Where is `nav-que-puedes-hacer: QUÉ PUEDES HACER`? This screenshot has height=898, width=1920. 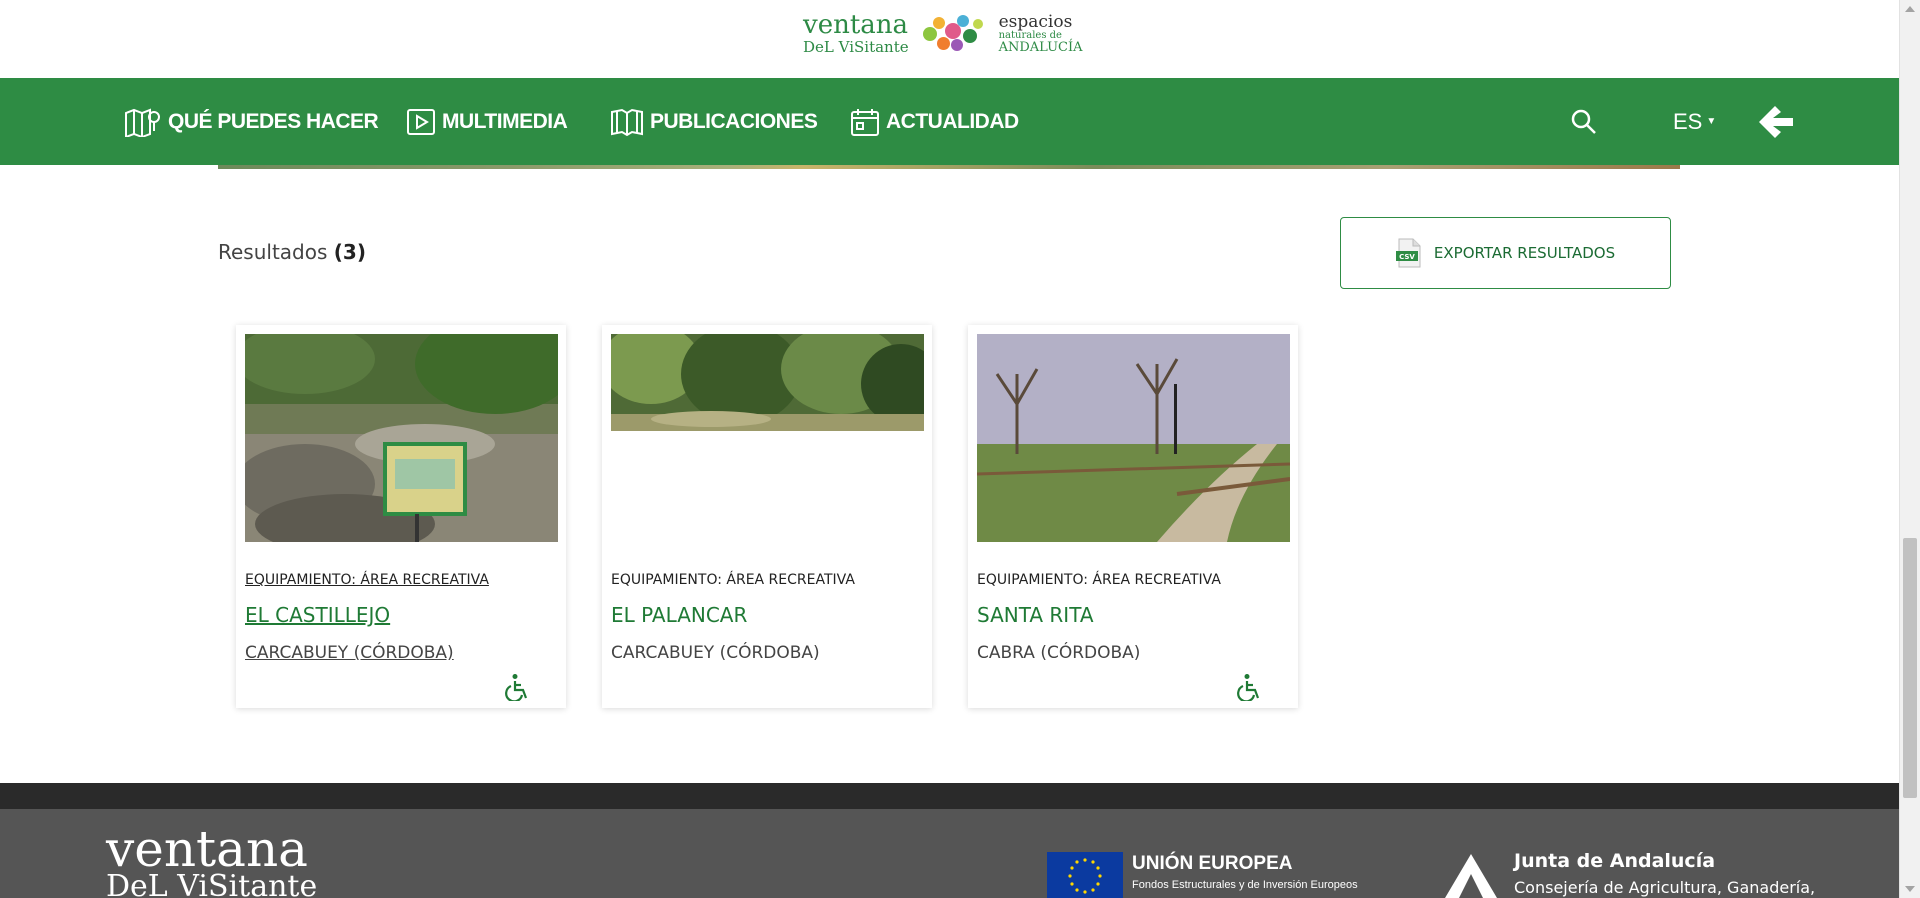
nav-que-puedes-hacer: QUÉ PUEDES HACER is located at coordinates (251, 121).